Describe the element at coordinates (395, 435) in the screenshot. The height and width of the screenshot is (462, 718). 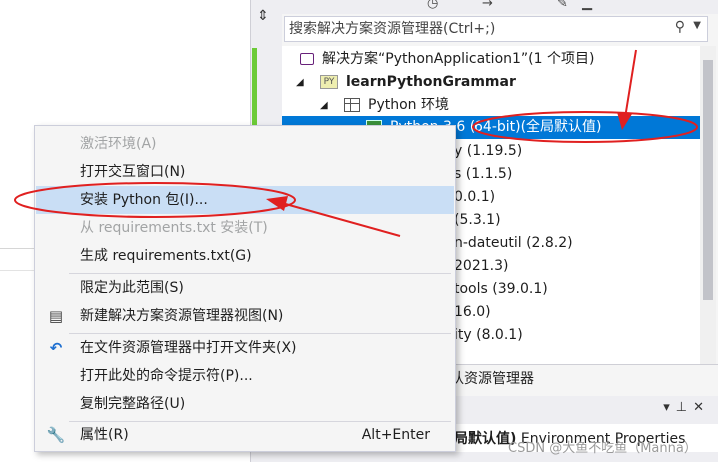
I see `menu-item-shortcut: Alt+Enter` at that location.